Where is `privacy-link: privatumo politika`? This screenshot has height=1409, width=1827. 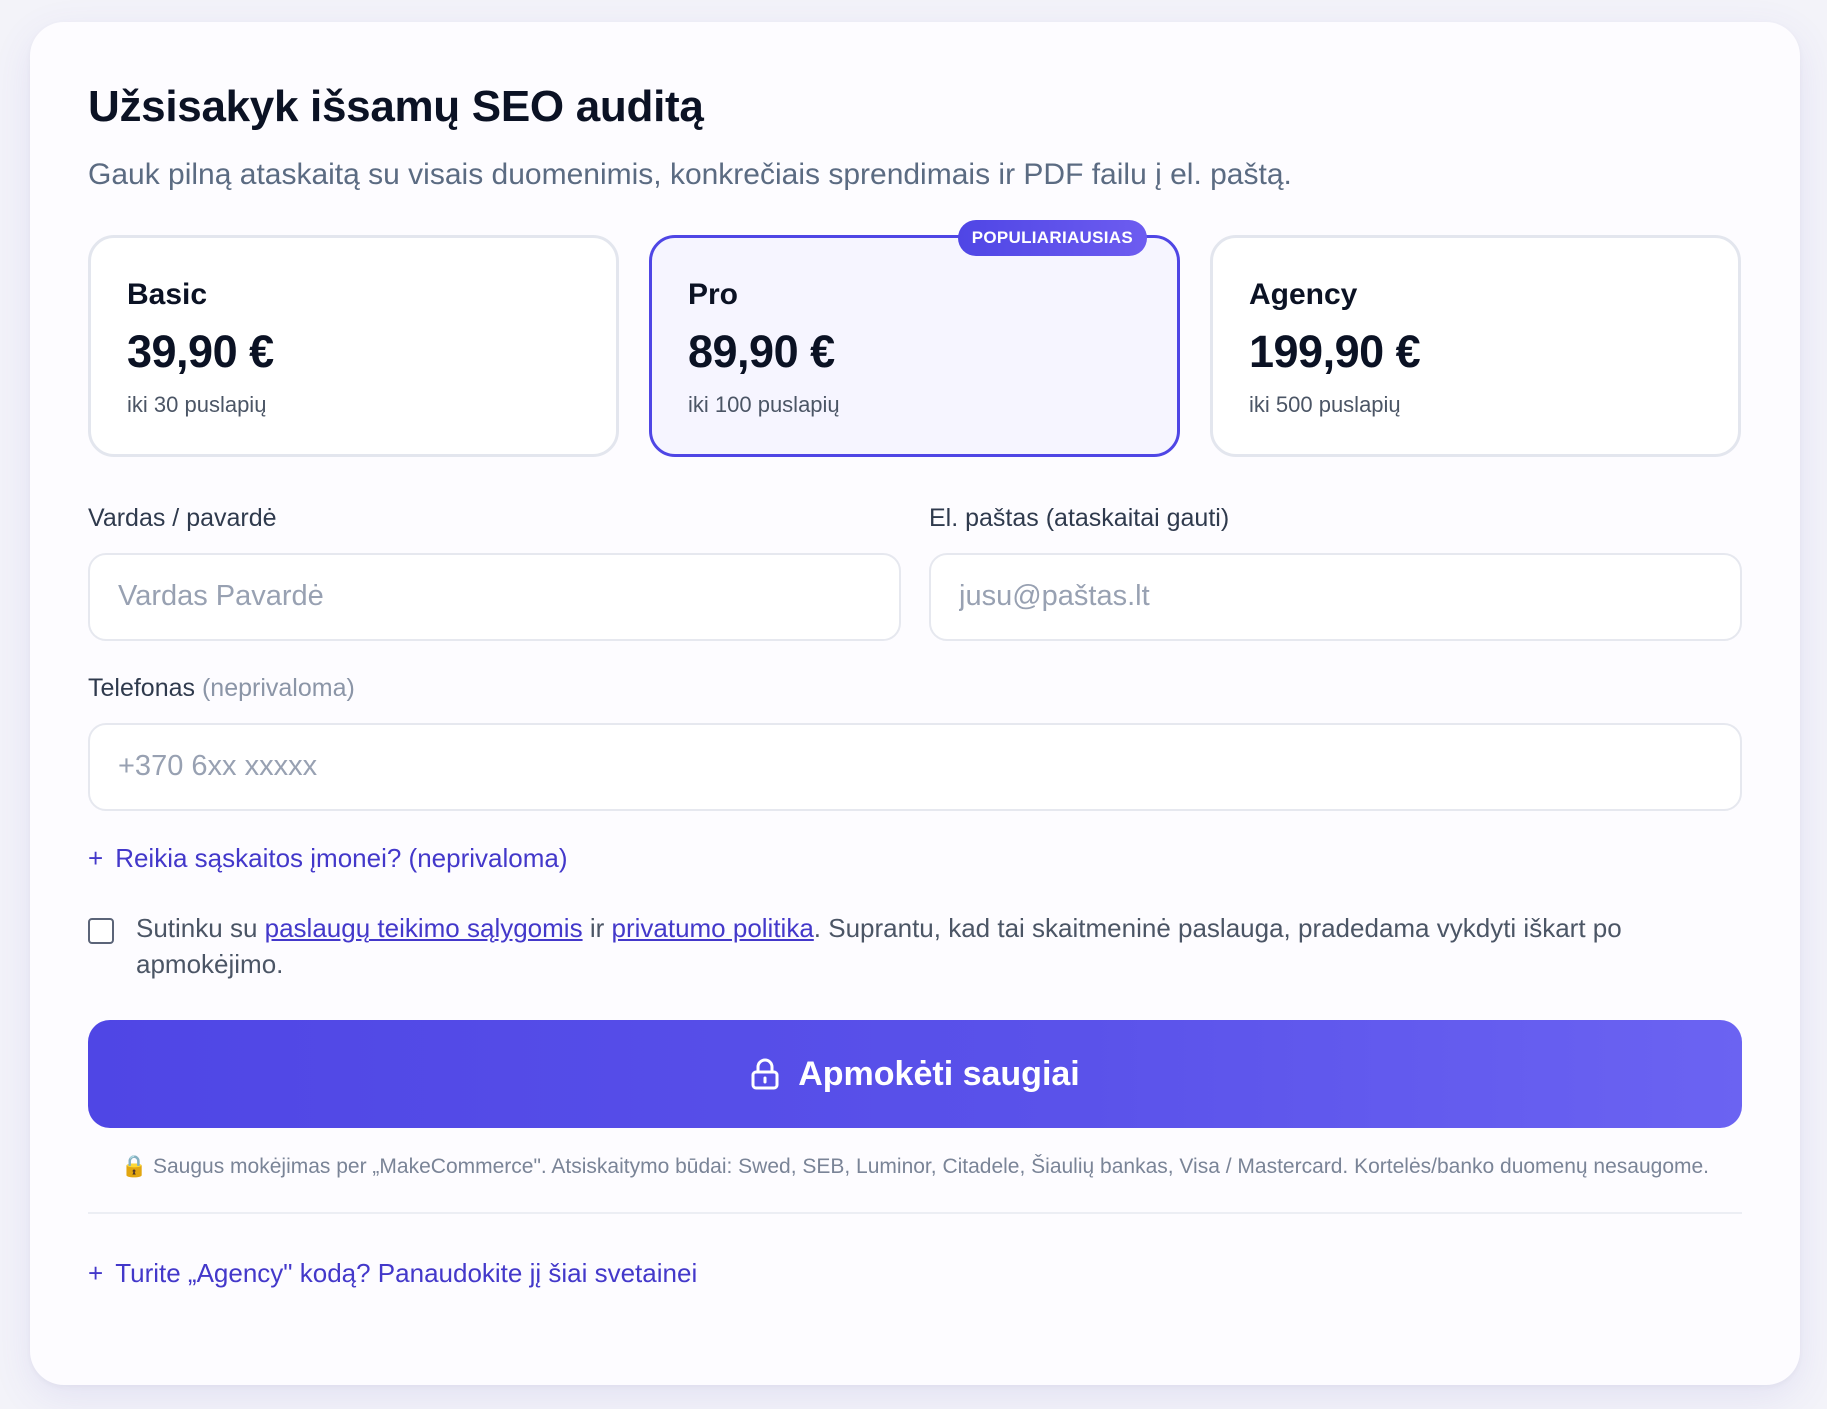 privacy-link: privatumo politika is located at coordinates (712, 928).